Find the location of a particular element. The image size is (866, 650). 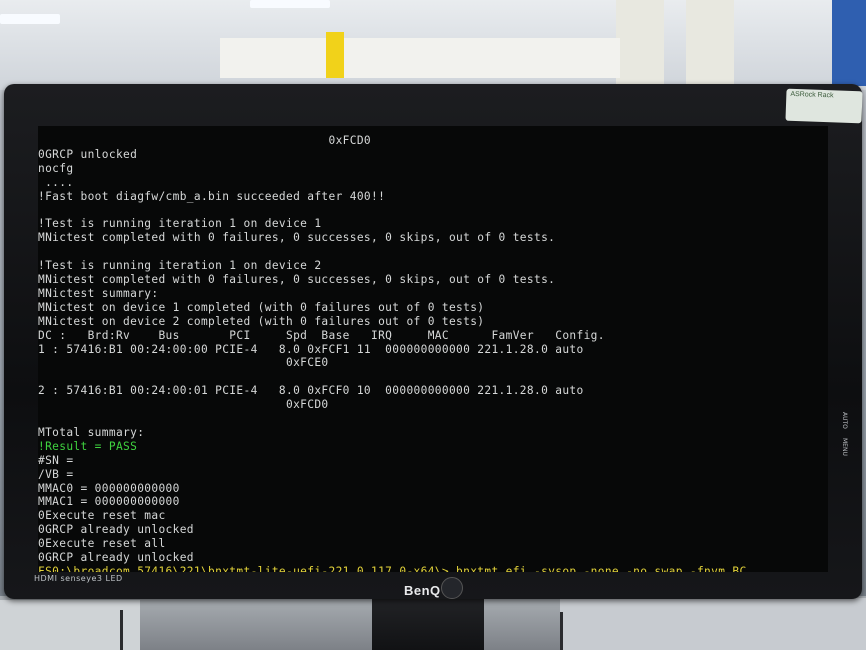

terminal-line: #SN = is located at coordinates (56, 460).